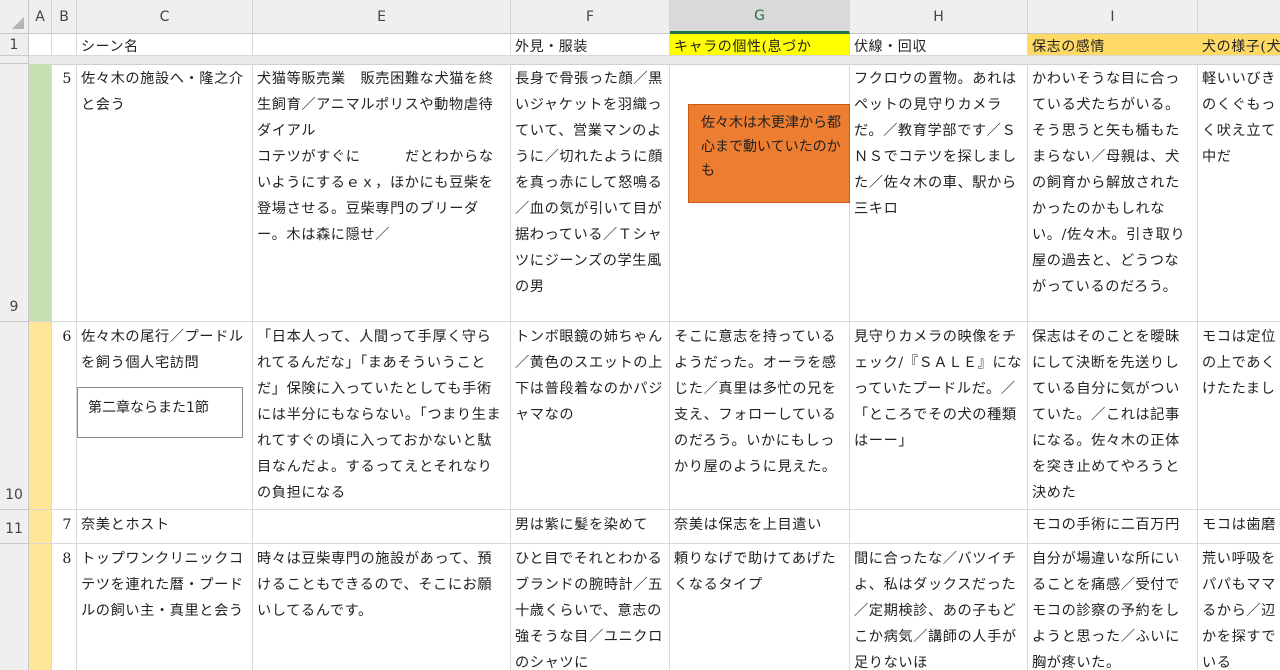 The image size is (1280, 670). What do you see at coordinates (14, 527) in the screenshot?
I see `row-header-11: 11` at bounding box center [14, 527].